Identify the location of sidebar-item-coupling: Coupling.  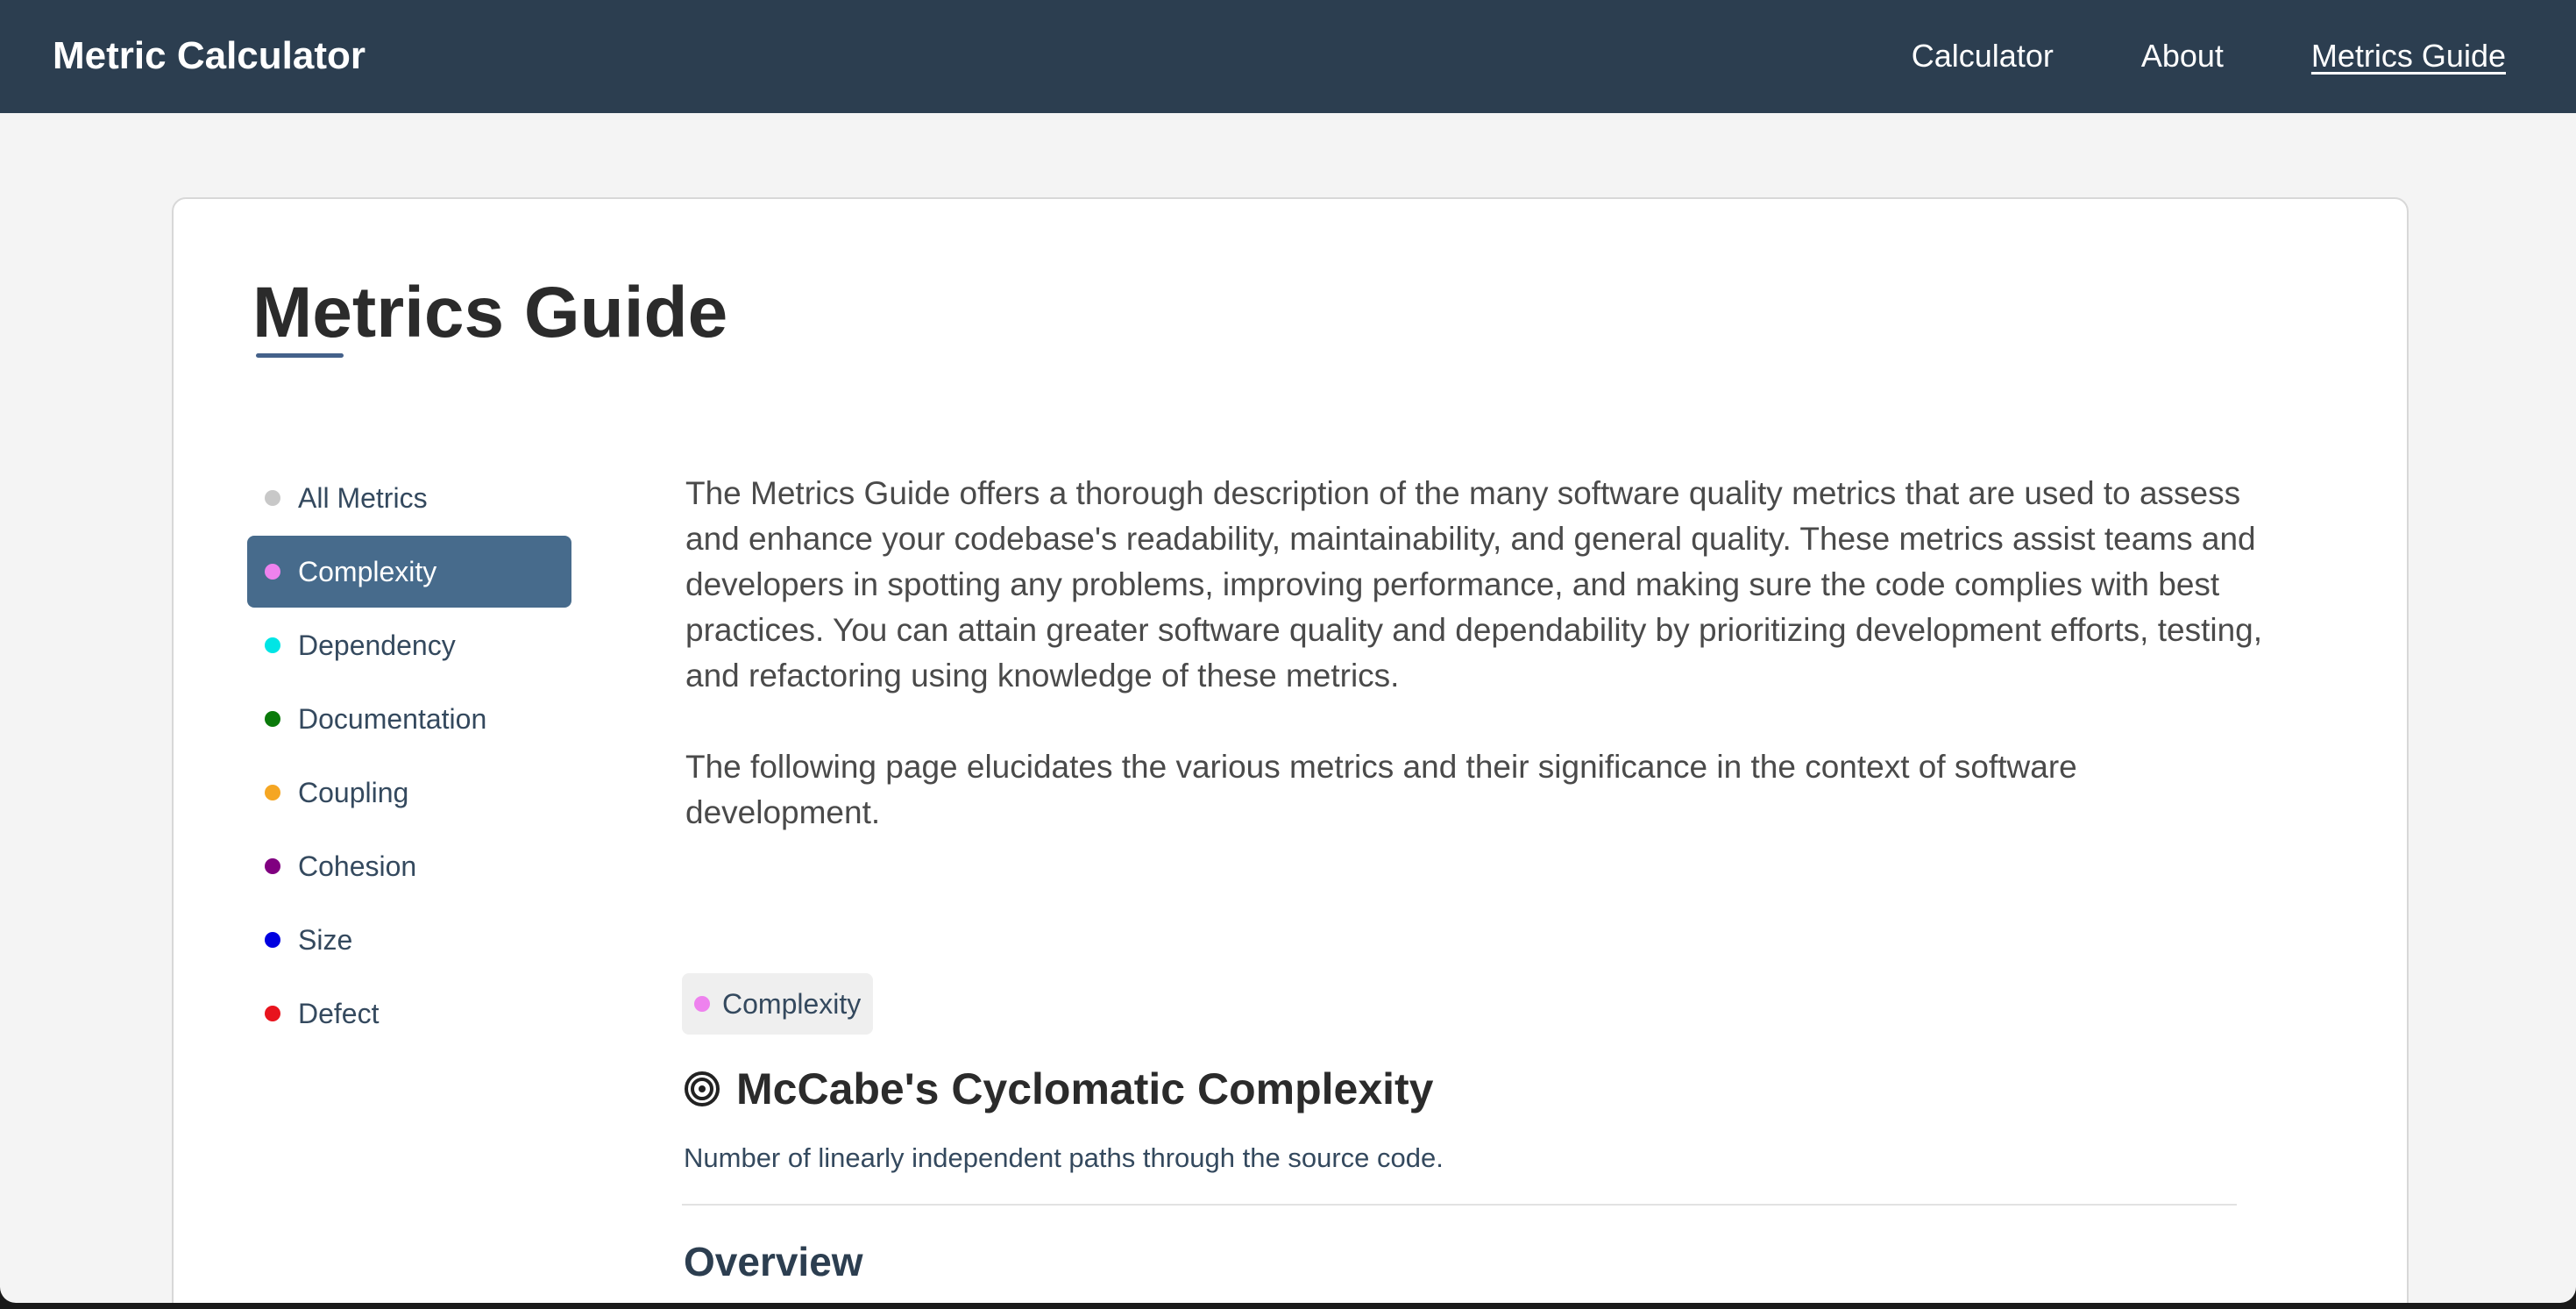
(409, 793).